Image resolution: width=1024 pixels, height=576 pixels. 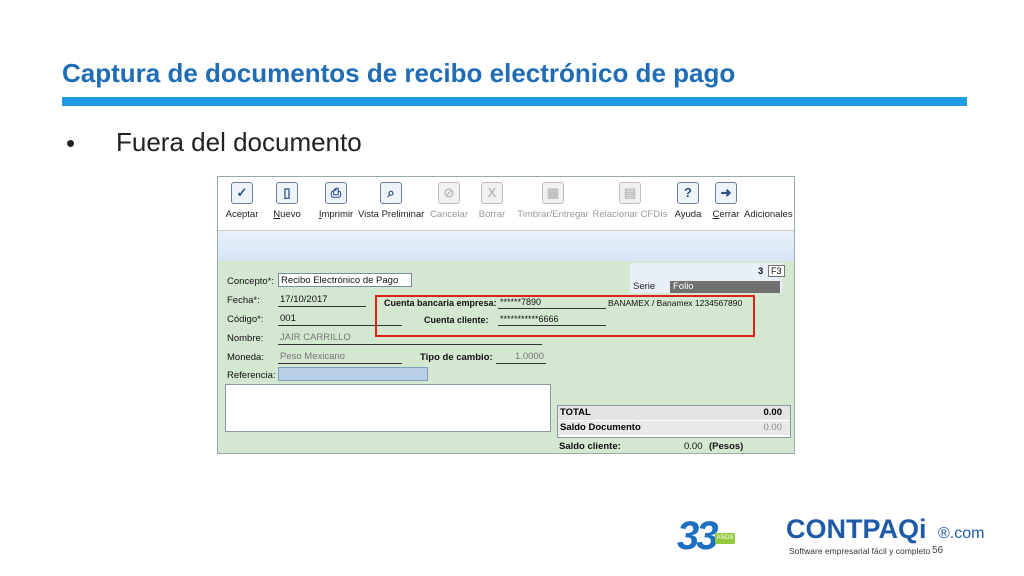 I want to click on total-label: TOTAL, so click(x=575, y=412).